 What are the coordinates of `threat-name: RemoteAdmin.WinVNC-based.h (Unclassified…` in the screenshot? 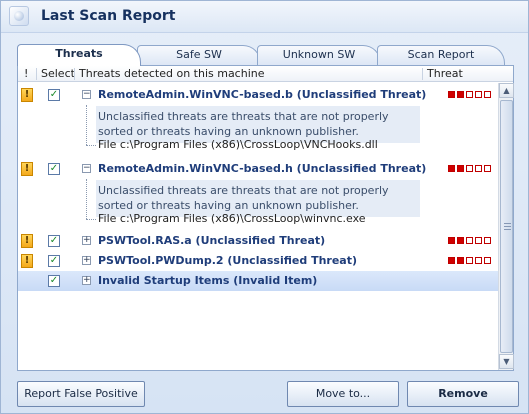 It's located at (262, 168).